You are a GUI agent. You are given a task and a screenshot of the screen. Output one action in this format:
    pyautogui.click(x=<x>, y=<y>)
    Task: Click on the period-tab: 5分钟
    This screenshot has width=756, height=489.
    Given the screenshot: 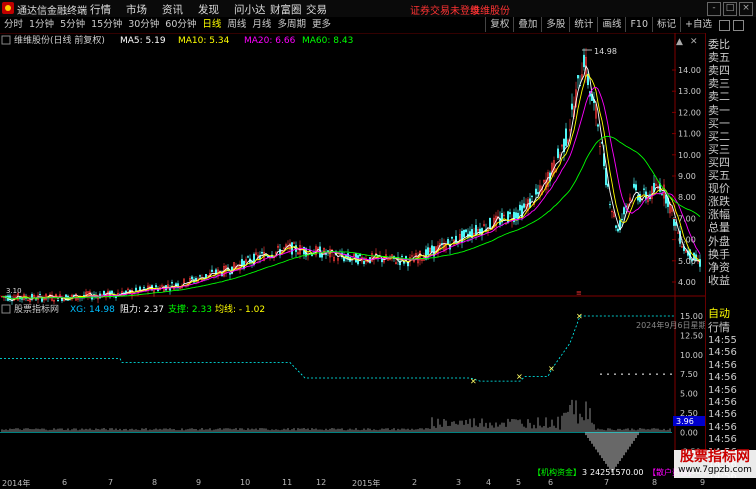 What is the action you would take?
    pyautogui.click(x=72, y=25)
    